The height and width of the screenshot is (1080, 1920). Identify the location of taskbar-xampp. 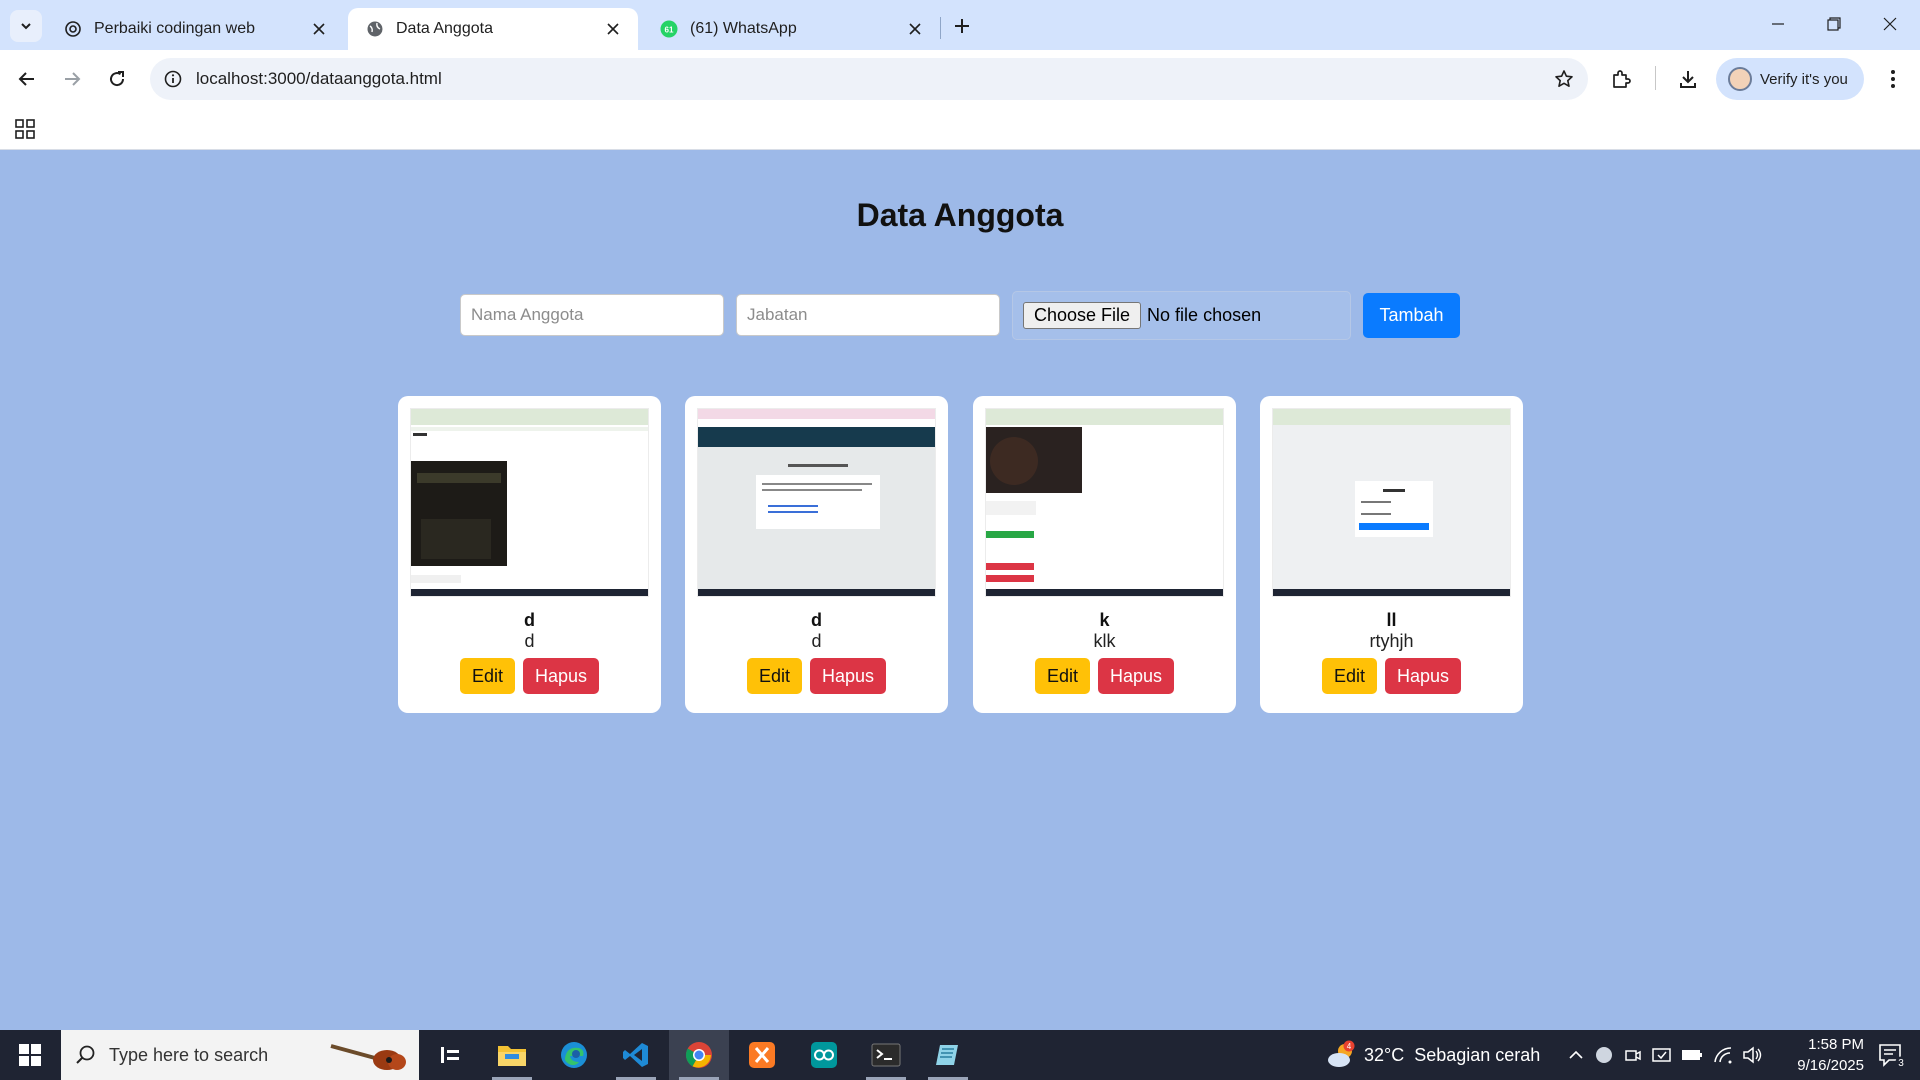
(762, 1055).